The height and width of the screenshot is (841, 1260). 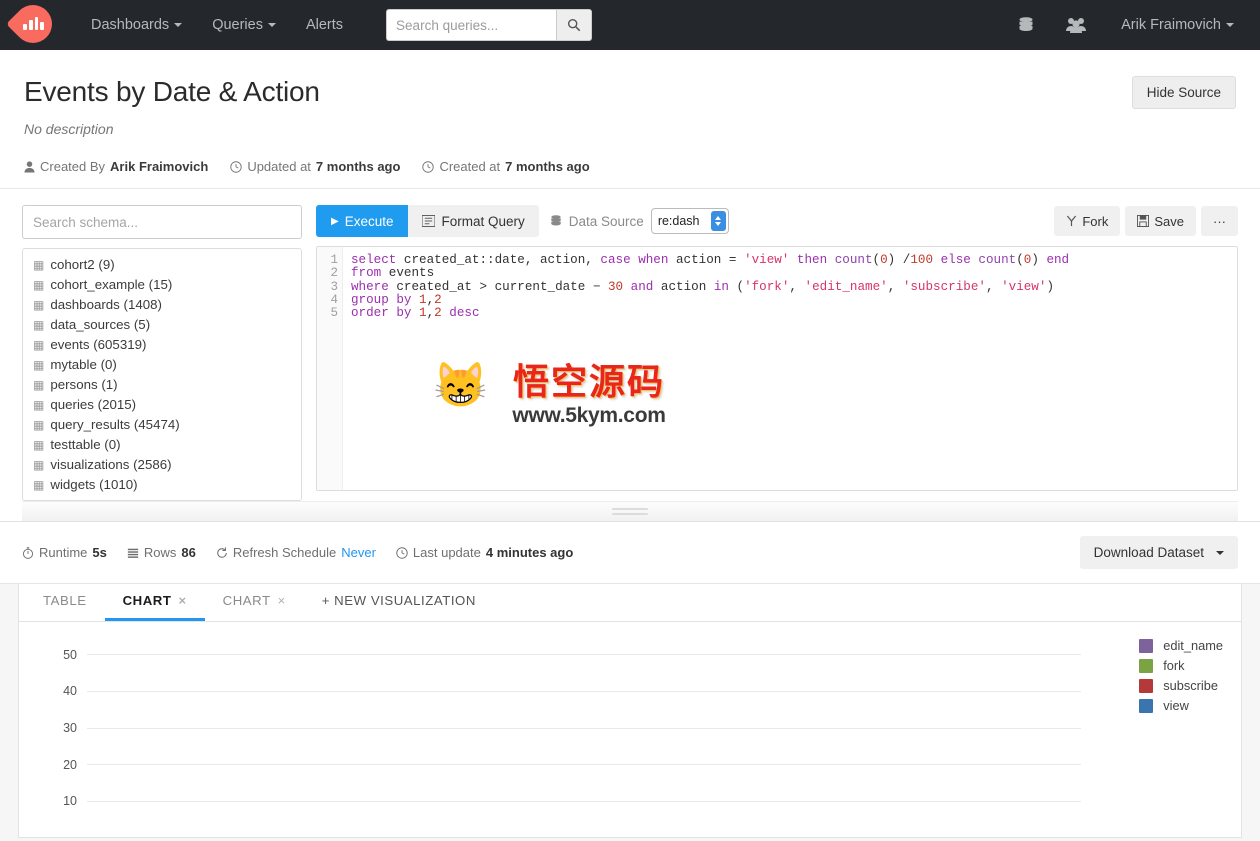 I want to click on fork-button: Fork, so click(x=1087, y=221).